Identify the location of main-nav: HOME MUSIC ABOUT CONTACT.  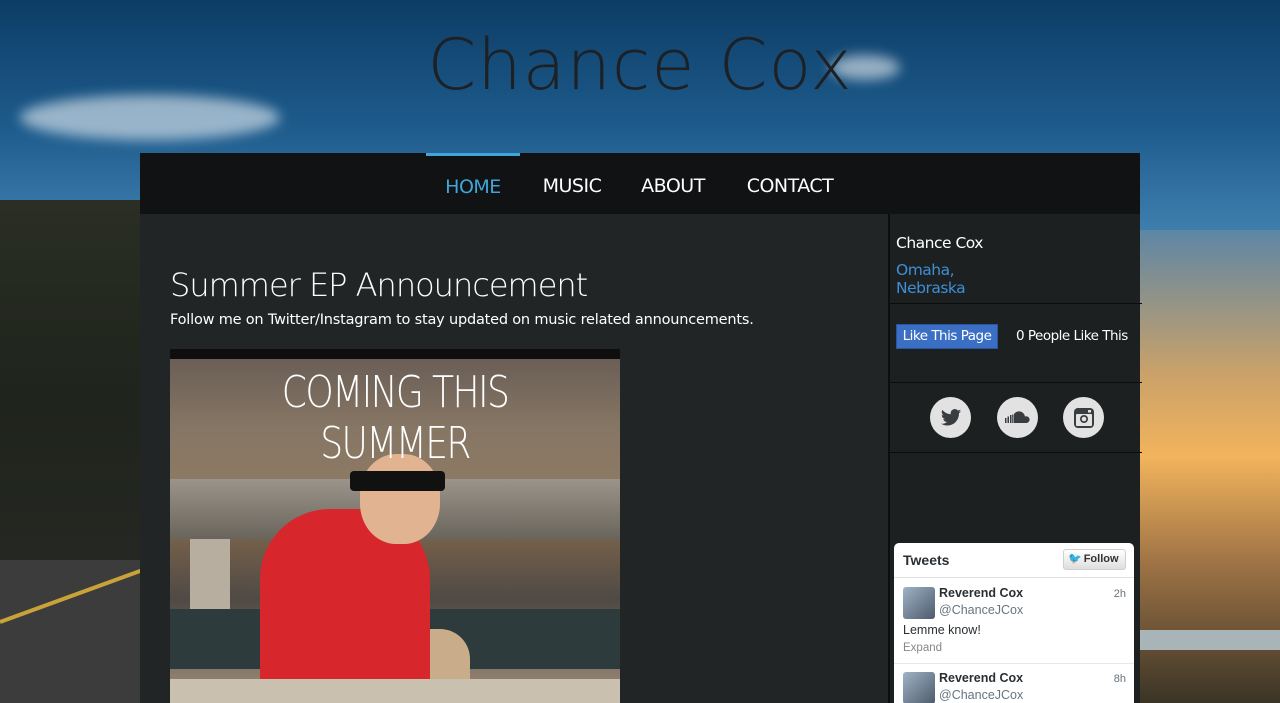
(640, 183).